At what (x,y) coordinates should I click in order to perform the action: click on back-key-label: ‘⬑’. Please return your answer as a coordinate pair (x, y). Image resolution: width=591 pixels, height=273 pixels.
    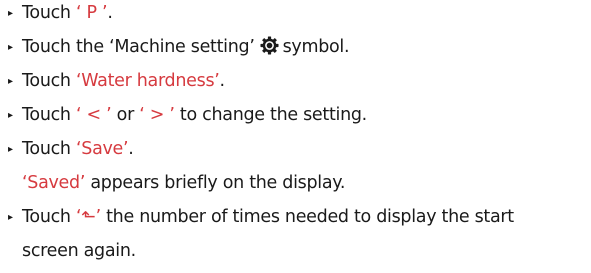
    Looking at the image, I should click on (88, 217).